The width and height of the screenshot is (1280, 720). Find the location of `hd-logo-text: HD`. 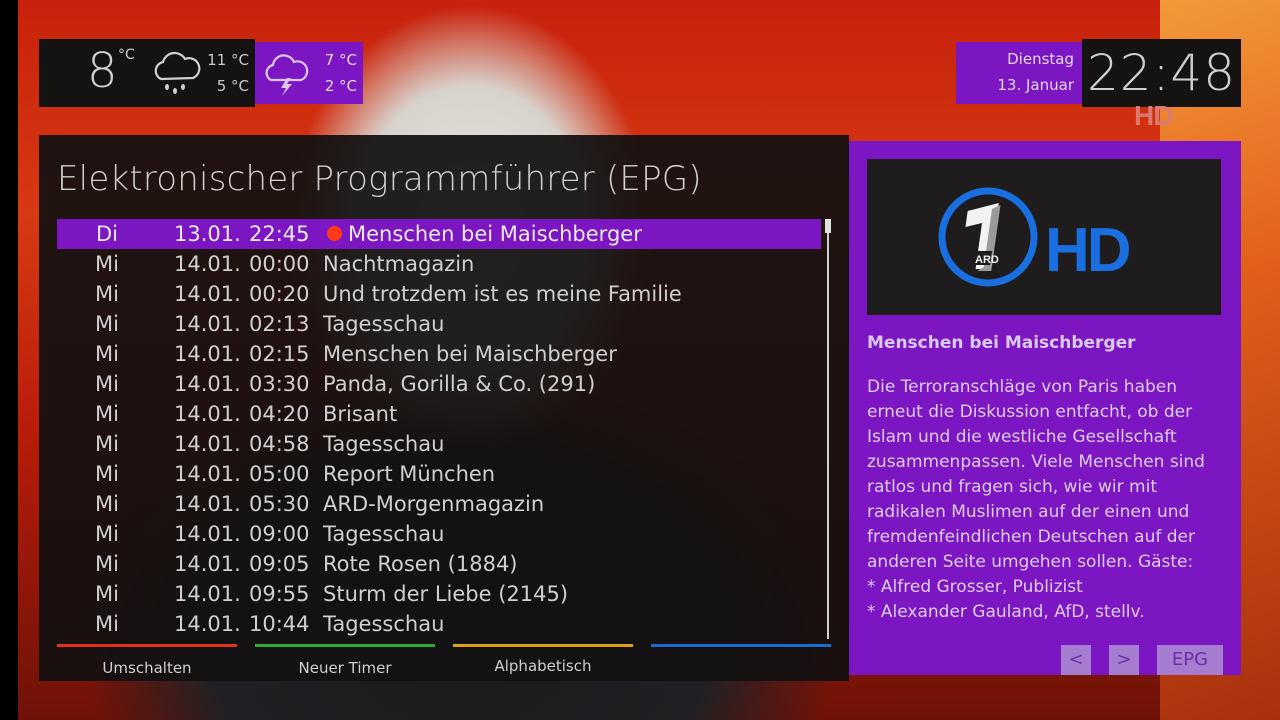

hd-logo-text: HD is located at coordinates (1087, 250).